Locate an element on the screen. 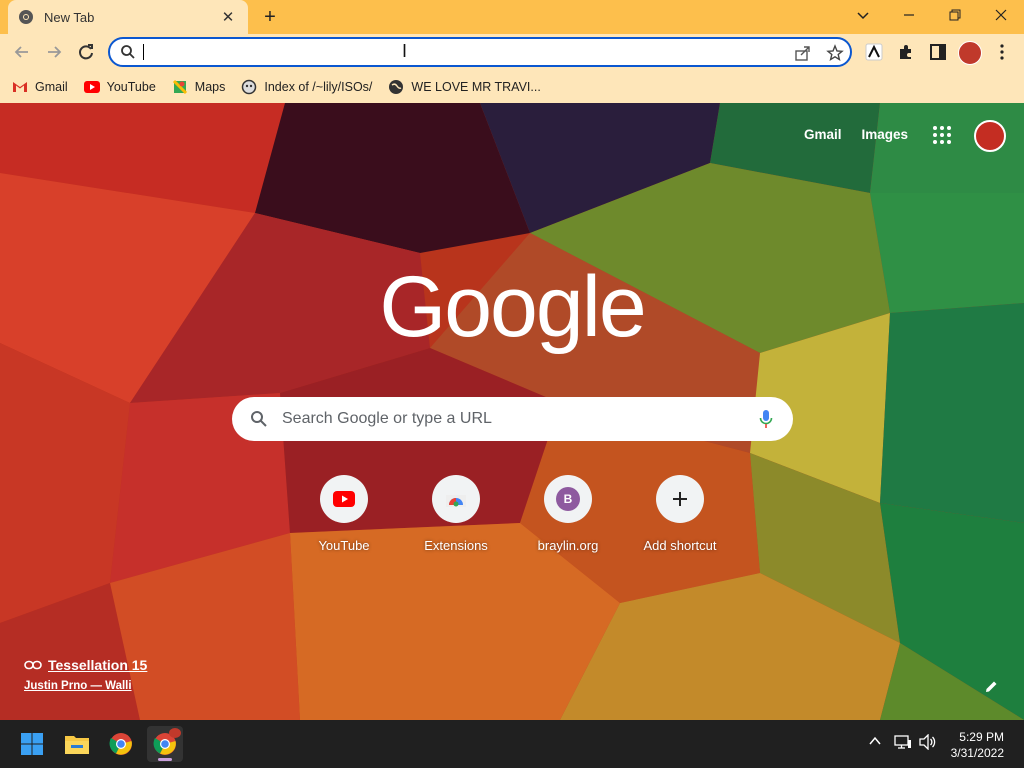  bookmark-youtube: YouTube is located at coordinates (119, 87).